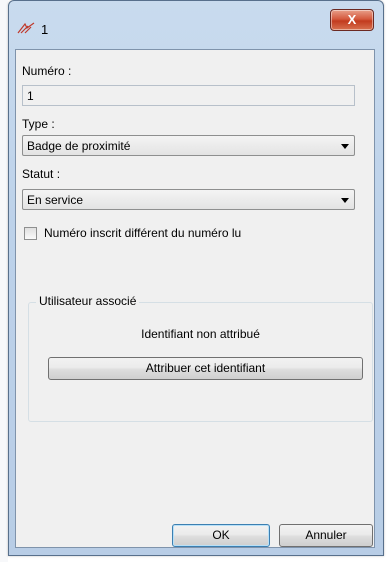 The height and width of the screenshot is (562, 392). Describe the element at coordinates (79, 146) in the screenshot. I see `type-select-value: Badge de proximité` at that location.